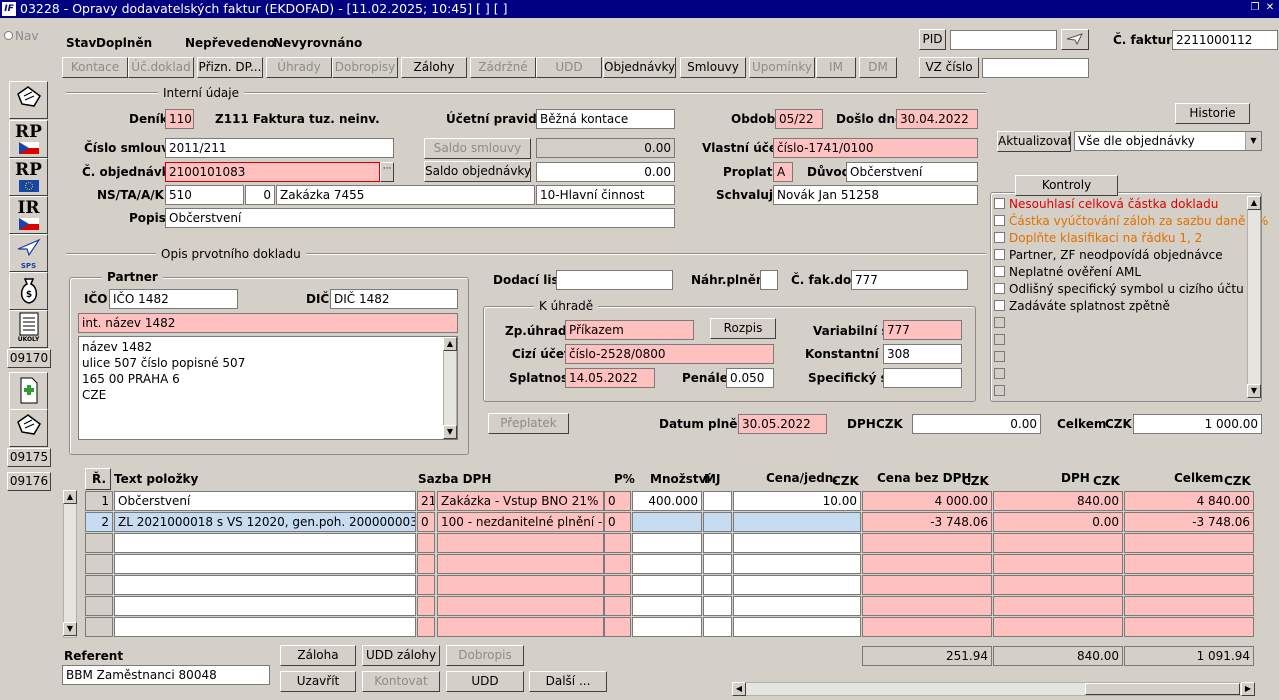  Describe the element at coordinates (922, 330) in the screenshot. I see `variabilni-input: 777` at that location.